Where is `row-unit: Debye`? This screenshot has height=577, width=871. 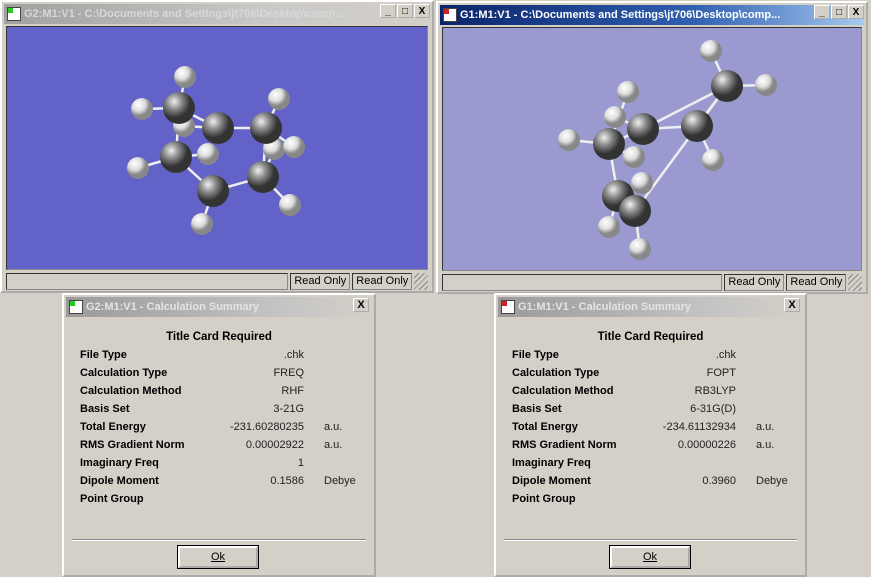 row-unit: Debye is located at coordinates (340, 481).